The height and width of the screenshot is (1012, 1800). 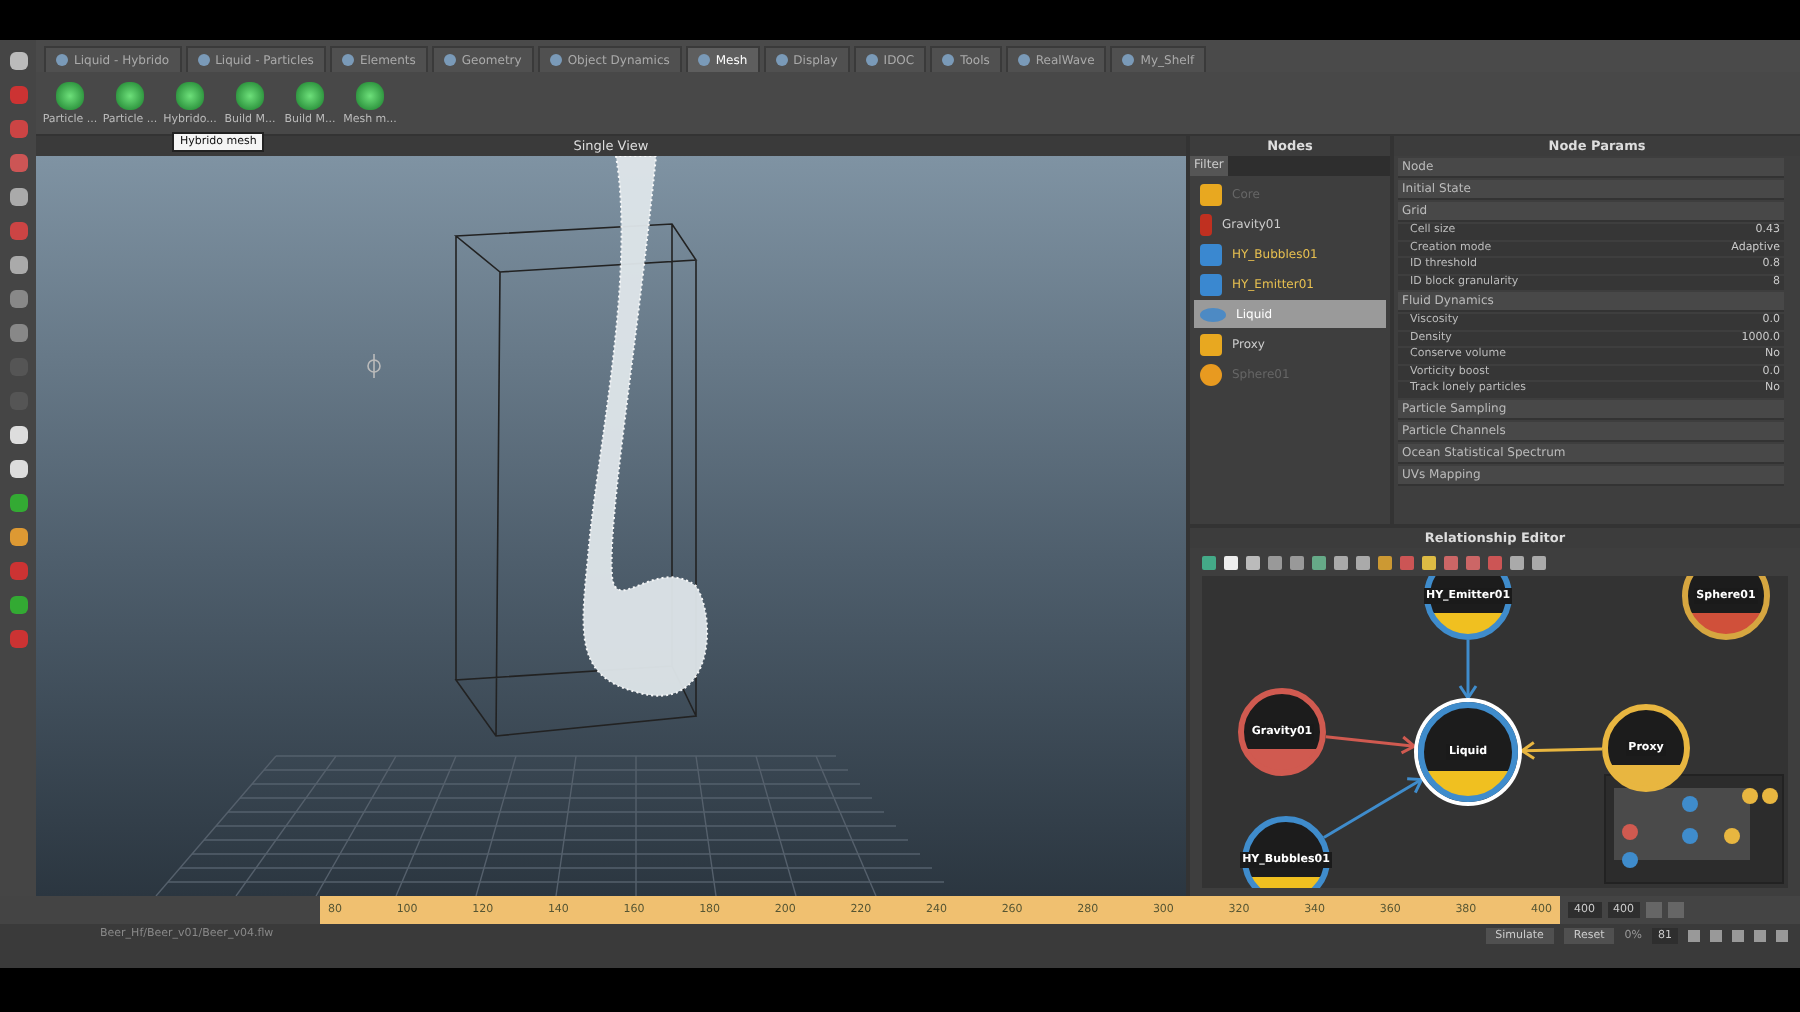 What do you see at coordinates (1211, 374) in the screenshot?
I see `sphere-icon` at bounding box center [1211, 374].